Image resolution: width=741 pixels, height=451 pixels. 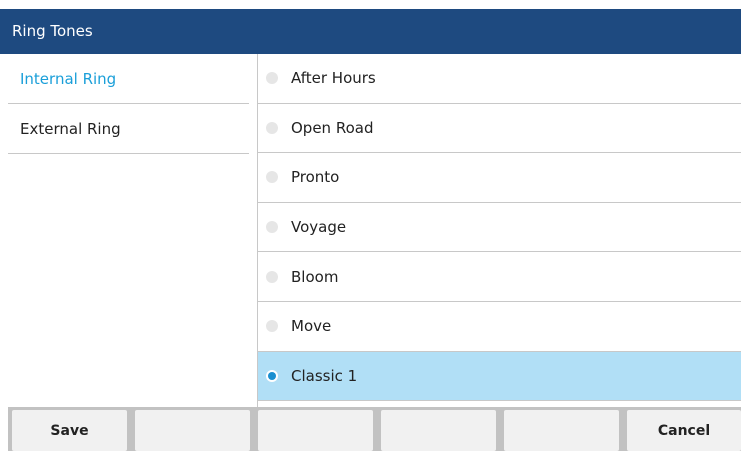 What do you see at coordinates (272, 375) in the screenshot?
I see `radio-button-selected-icon` at bounding box center [272, 375].